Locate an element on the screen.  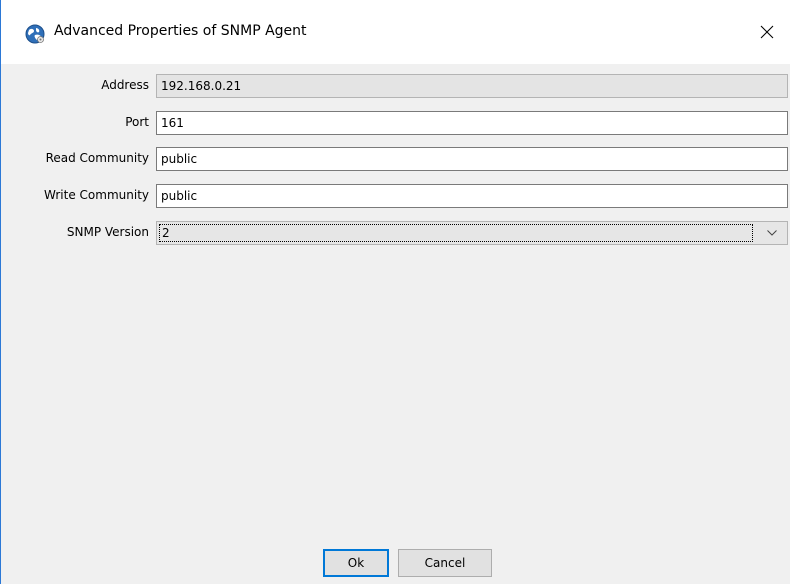
close-button is located at coordinates (767, 32).